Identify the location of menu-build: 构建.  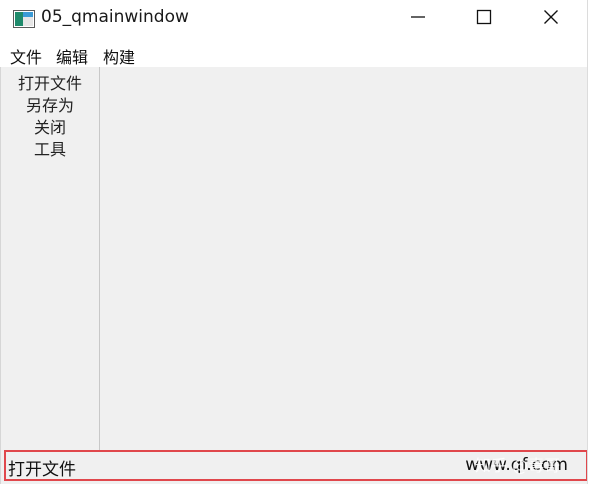
(119, 56).